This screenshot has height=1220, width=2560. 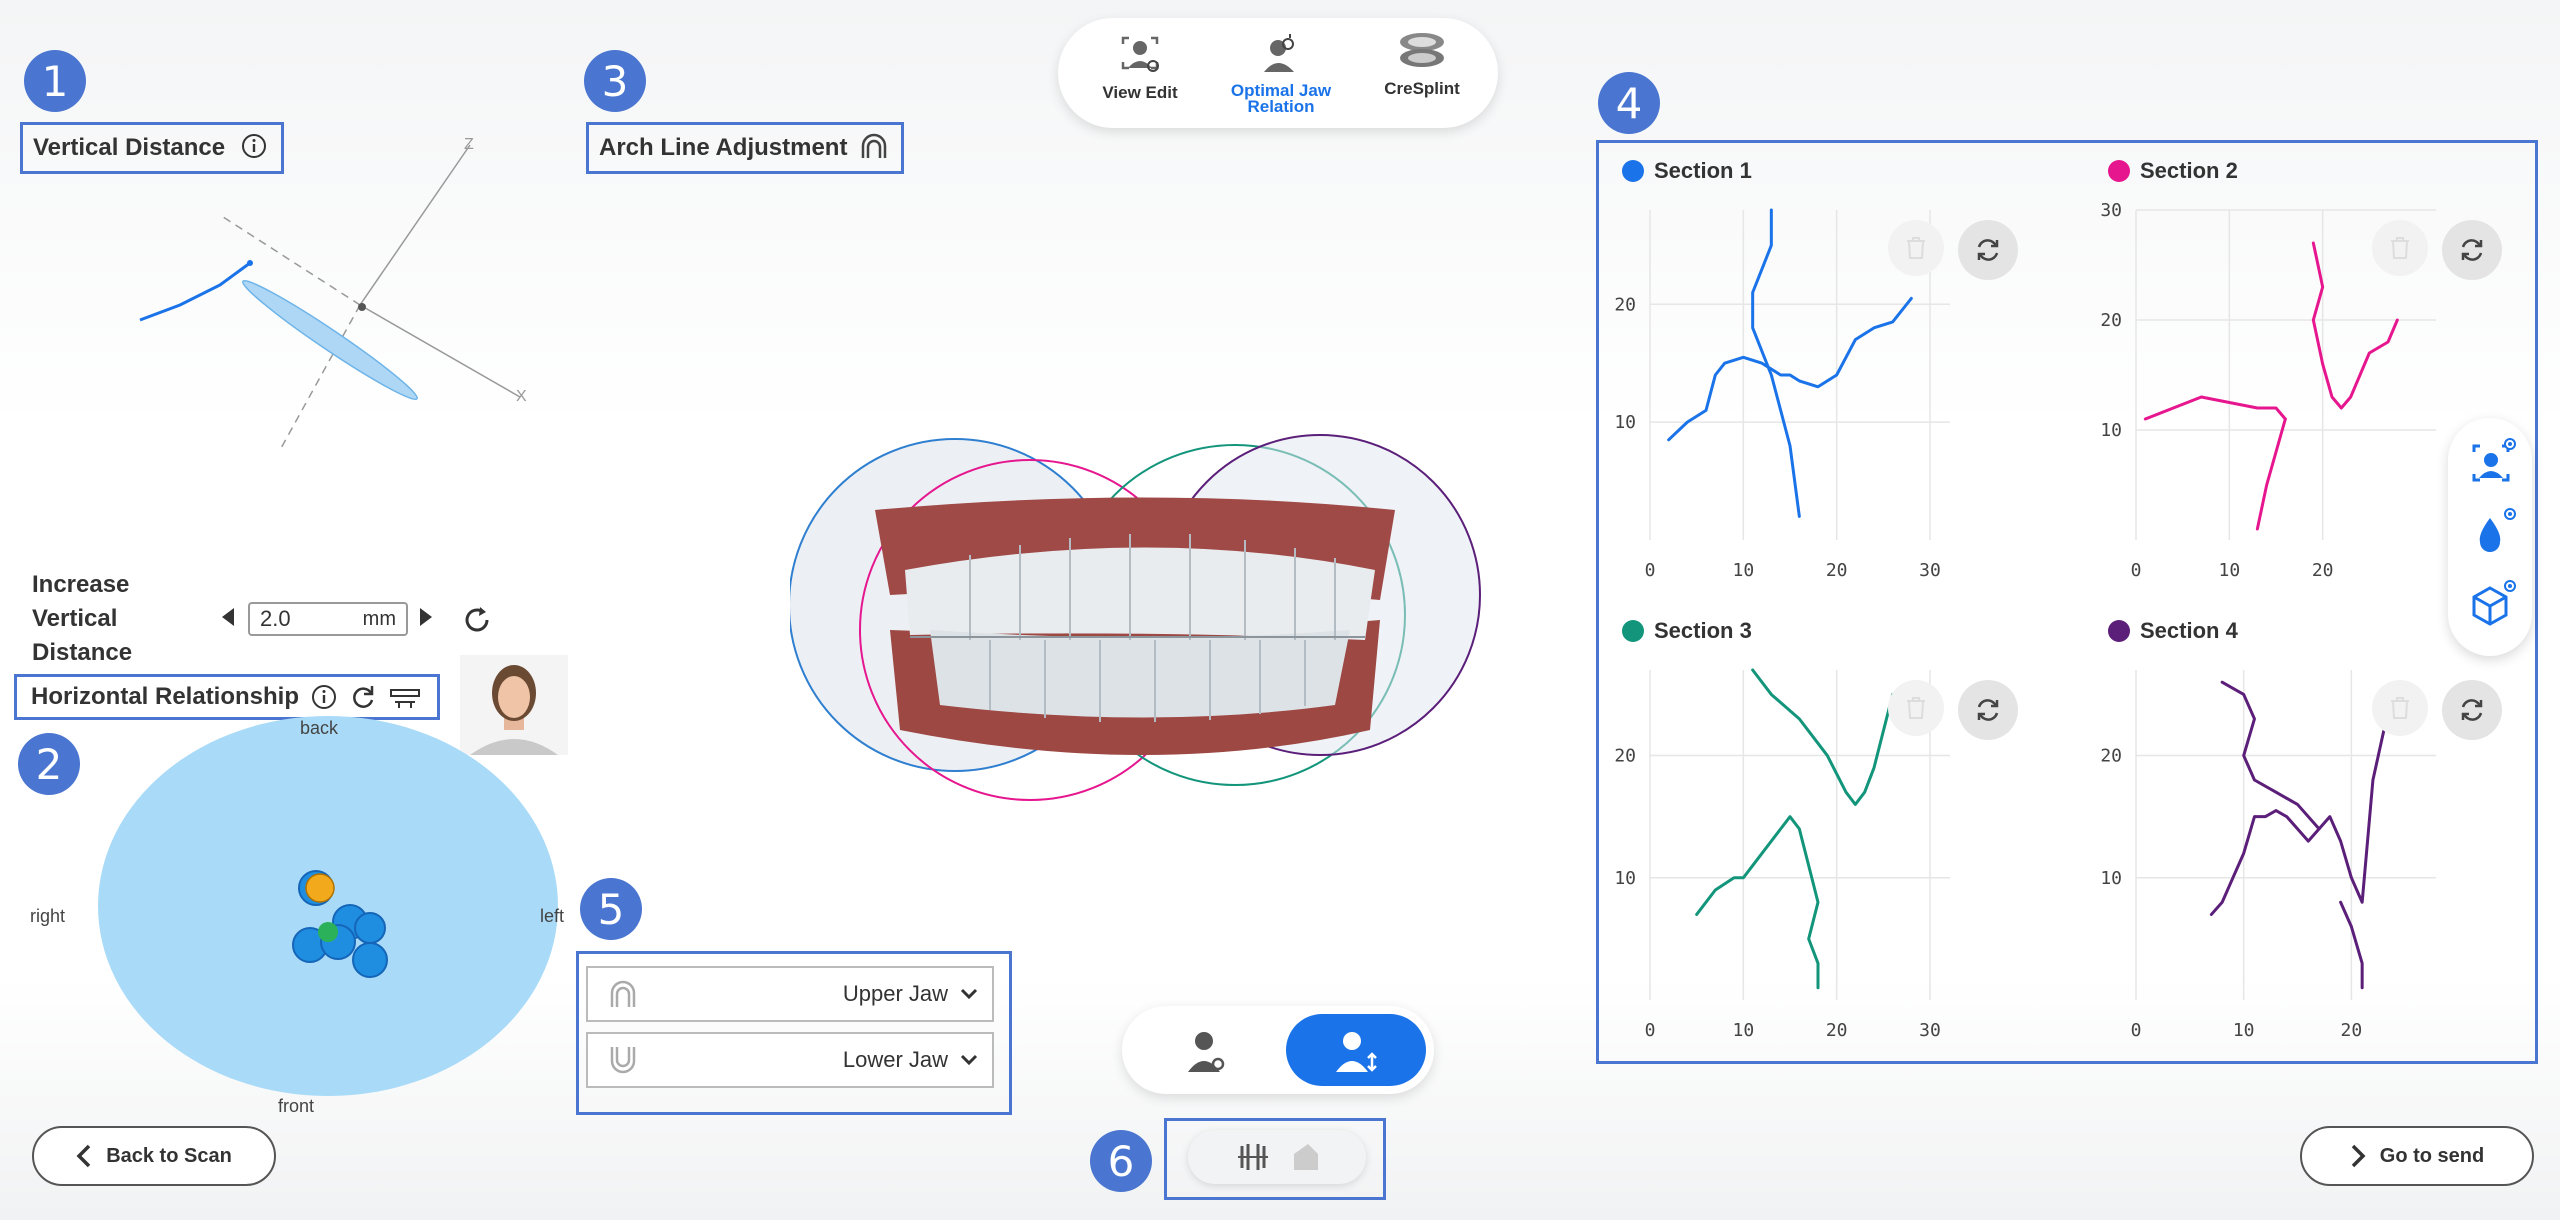 What do you see at coordinates (83, 1156) in the screenshot?
I see `chevron-left-icon` at bounding box center [83, 1156].